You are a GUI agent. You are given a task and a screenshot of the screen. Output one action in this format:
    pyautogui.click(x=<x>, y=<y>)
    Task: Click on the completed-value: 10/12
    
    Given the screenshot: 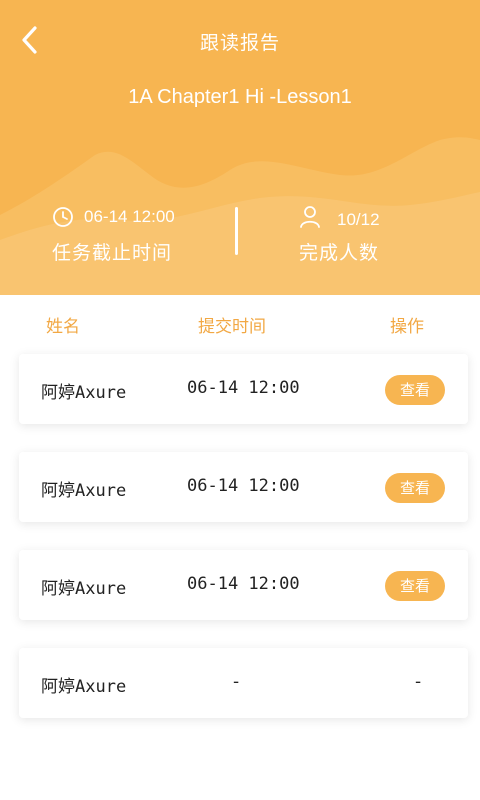 What is the action you would take?
    pyautogui.click(x=358, y=219)
    